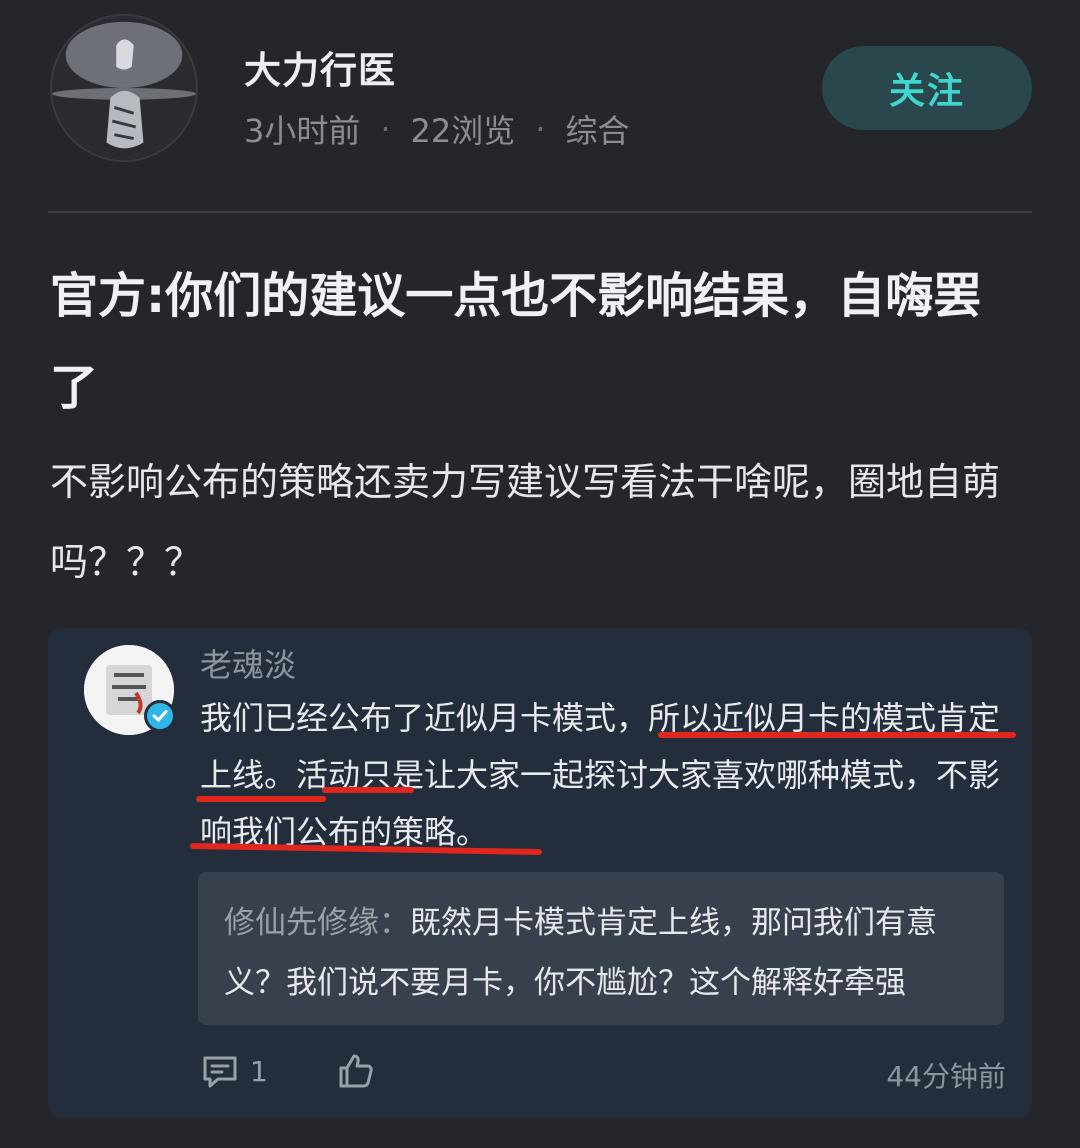  I want to click on header-divider, so click(540, 212).